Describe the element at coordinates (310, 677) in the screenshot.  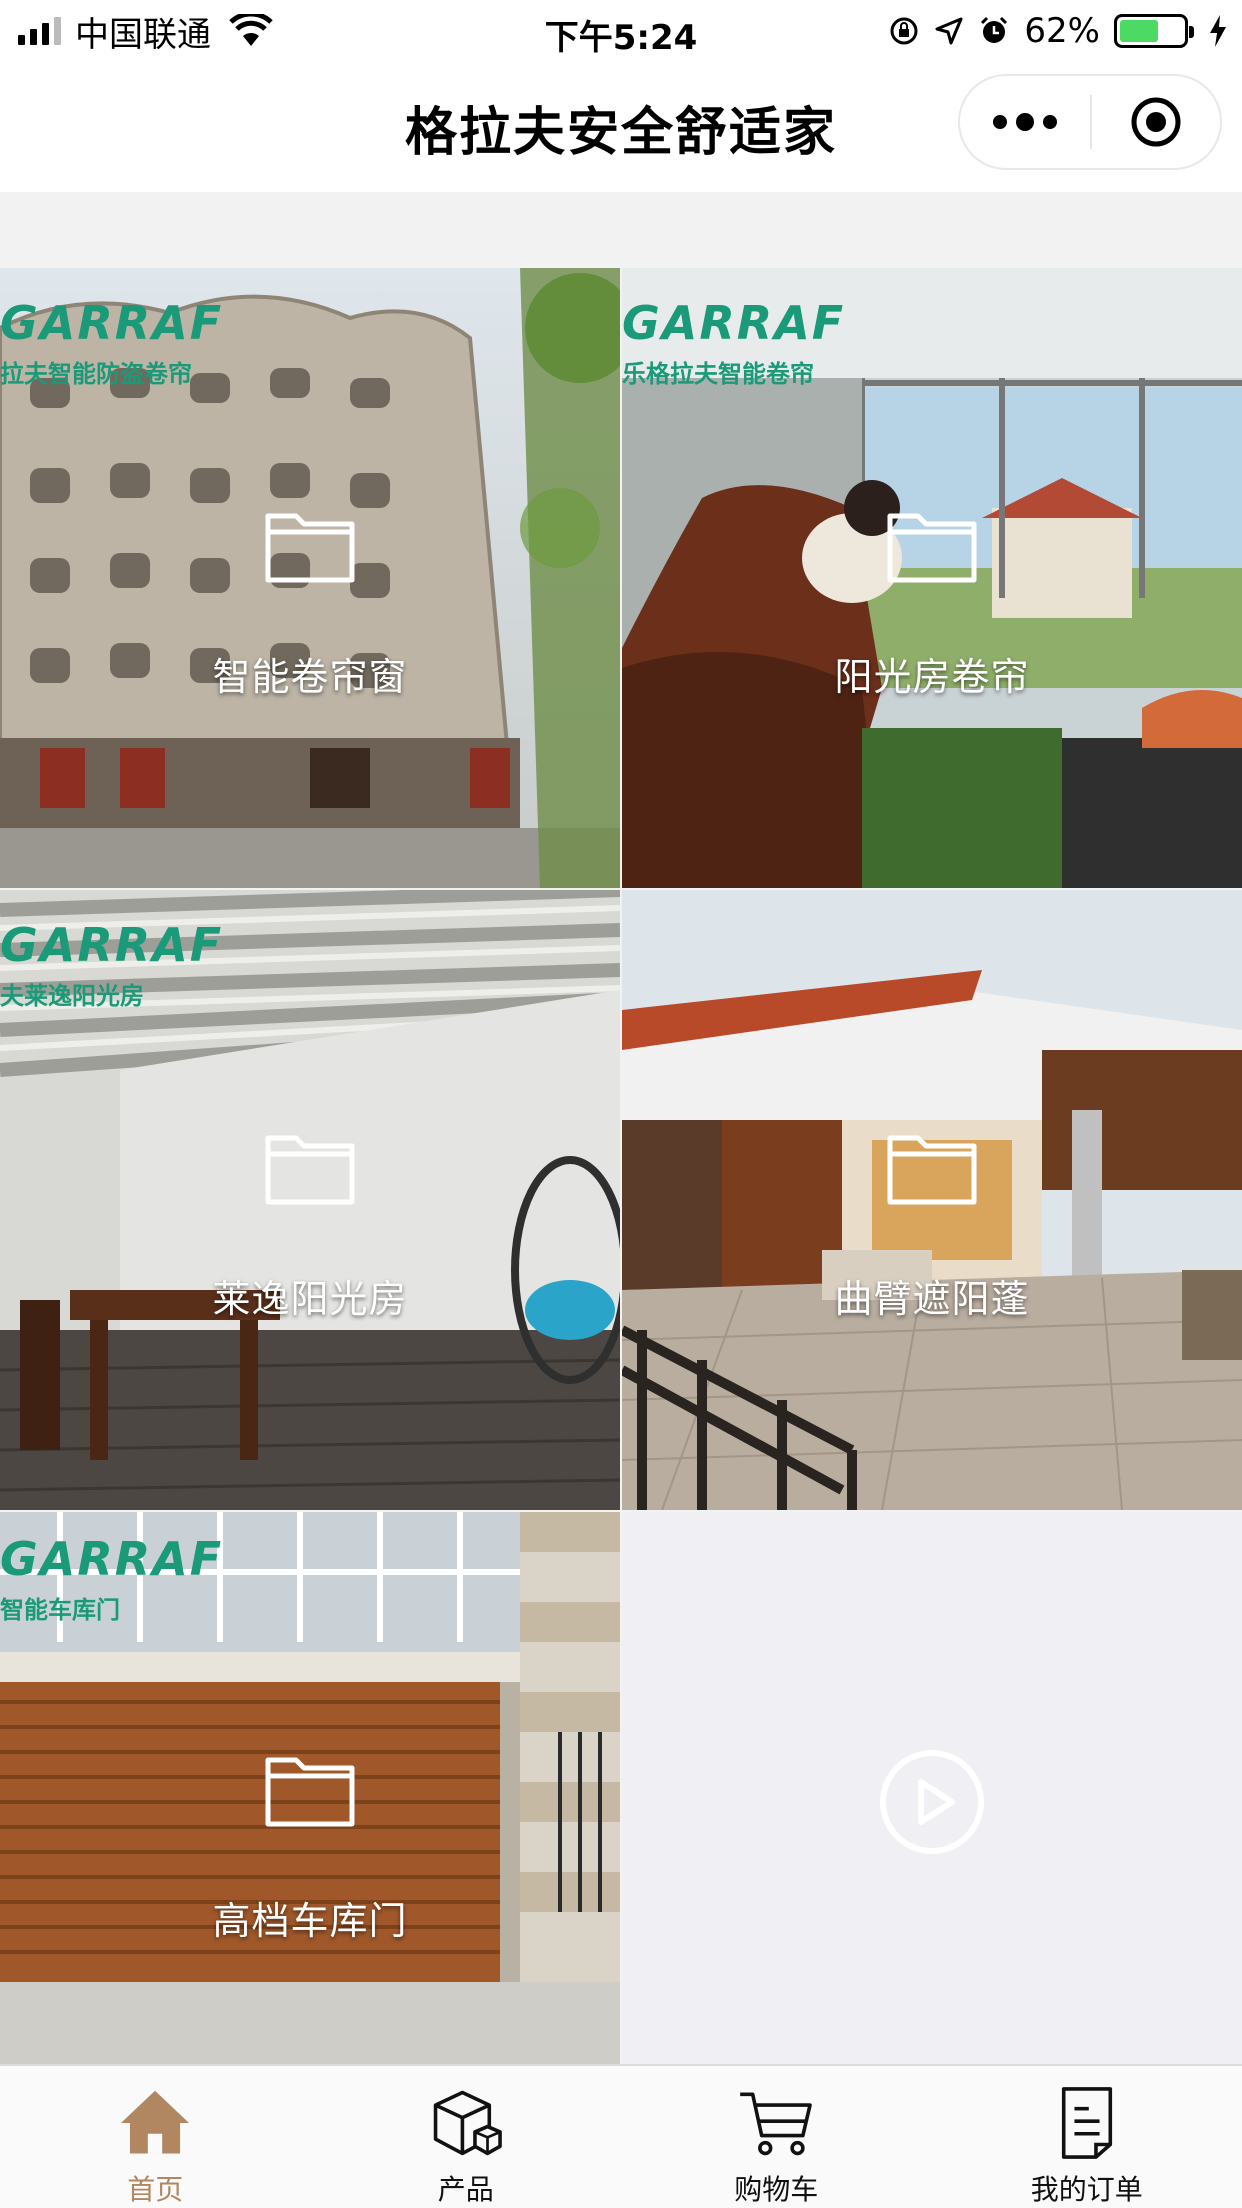
I see `tile-label: 智能卷帘窗` at that location.